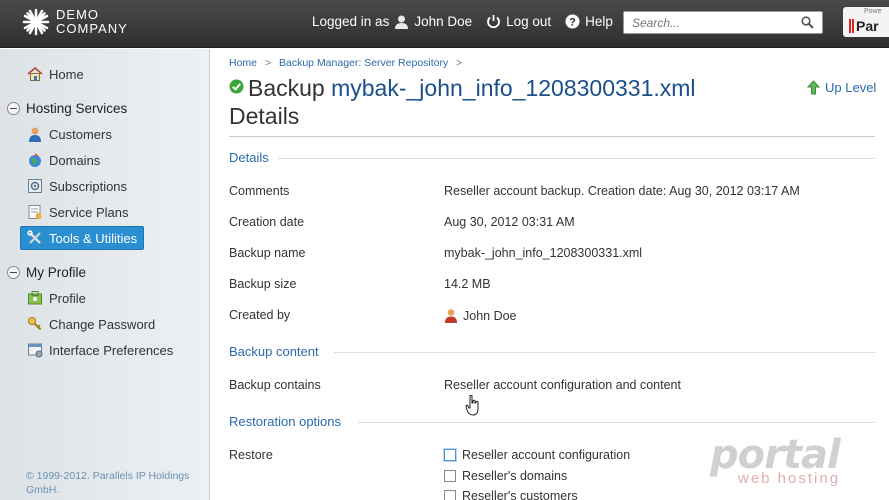  What do you see at coordinates (56, 272) in the screenshot?
I see `section-label: My Profile` at bounding box center [56, 272].